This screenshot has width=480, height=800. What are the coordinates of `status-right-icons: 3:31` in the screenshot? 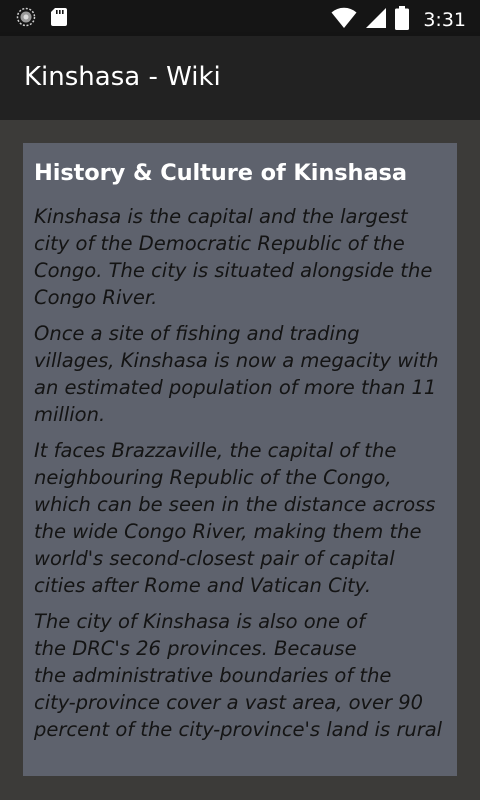 It's located at (398, 20).